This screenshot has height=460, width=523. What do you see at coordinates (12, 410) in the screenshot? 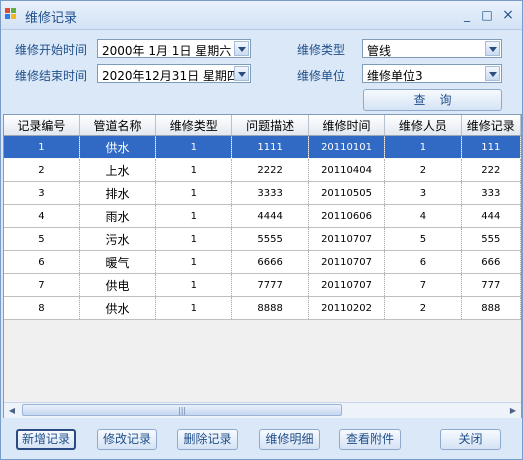
I see `arrow-left-icon: ◀` at bounding box center [12, 410].